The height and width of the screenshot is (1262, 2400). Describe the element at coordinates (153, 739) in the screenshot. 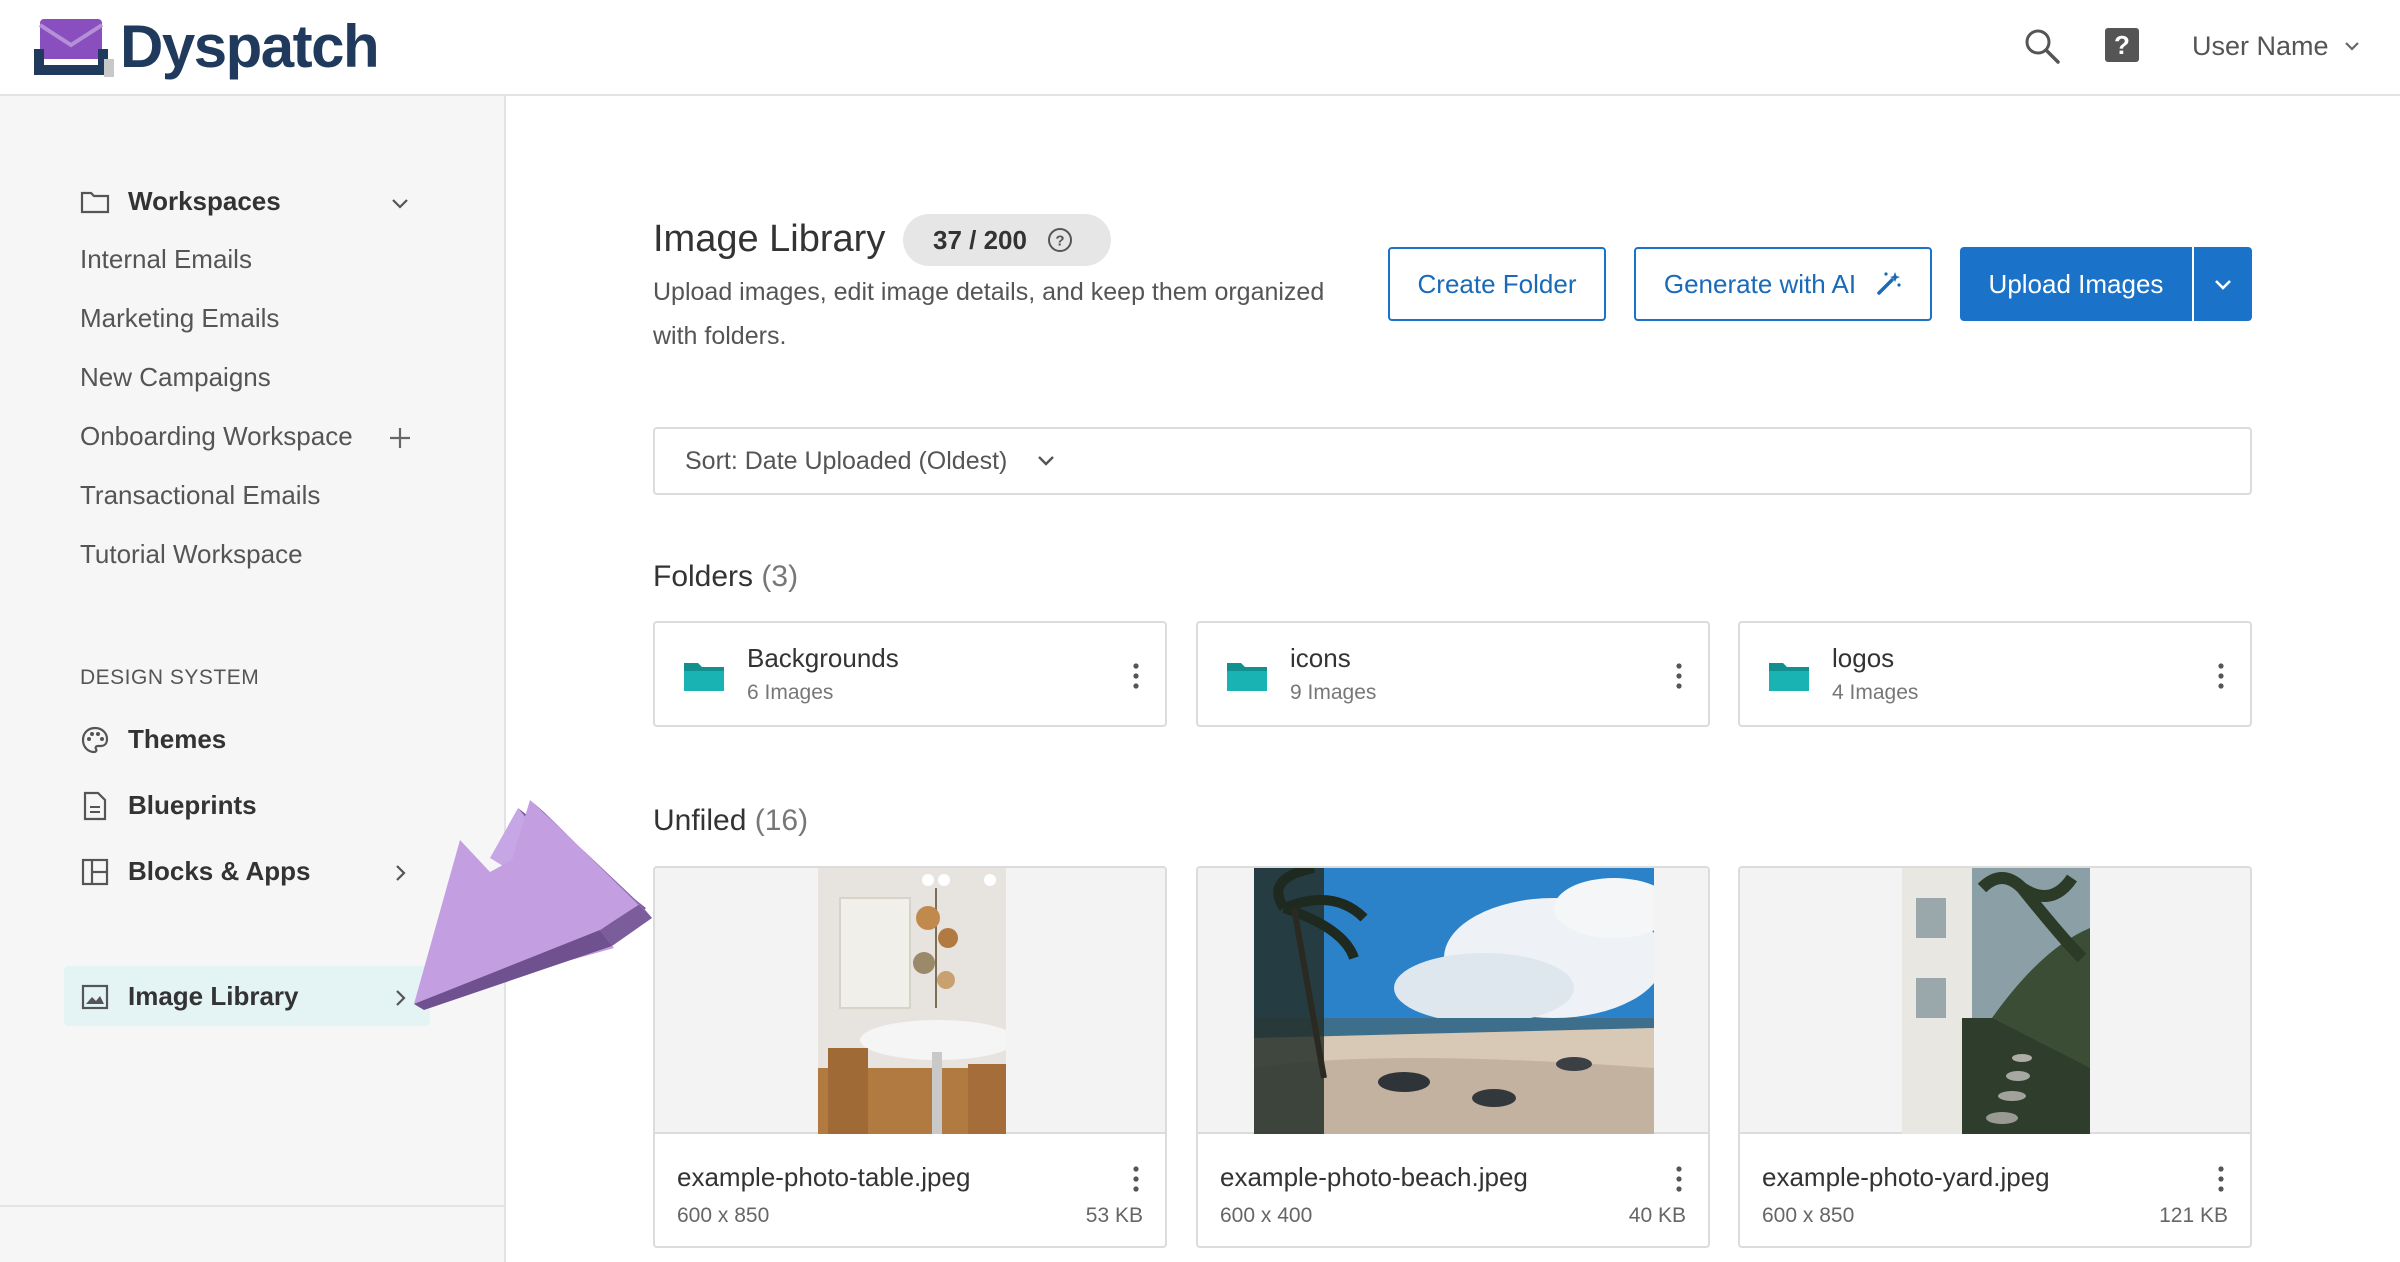

I see `sidebar-item-themes: Themes` at that location.